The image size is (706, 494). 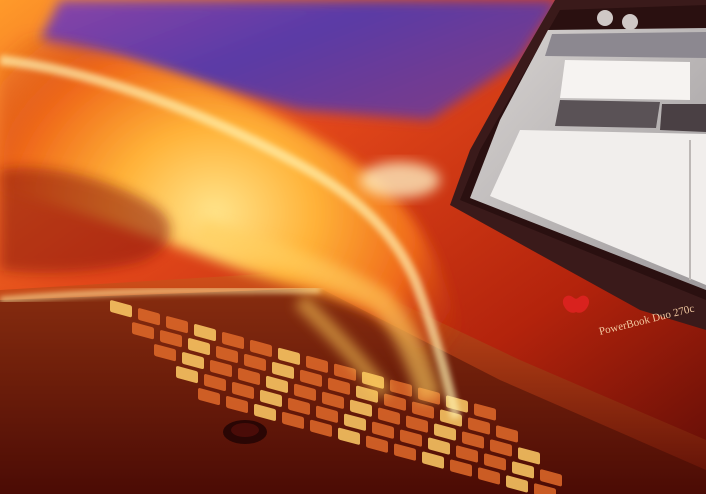 I want to click on window-toolbar, so click(x=625, y=45).